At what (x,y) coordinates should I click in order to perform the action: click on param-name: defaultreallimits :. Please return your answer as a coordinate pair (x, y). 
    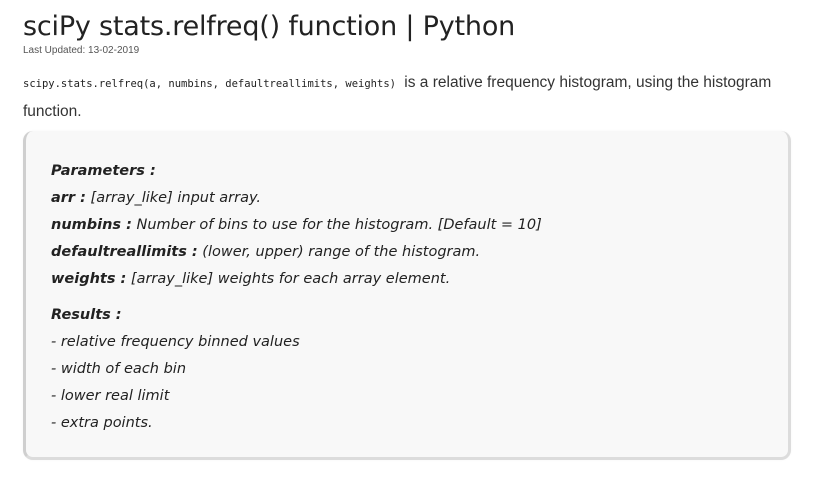
    Looking at the image, I should click on (124, 252).